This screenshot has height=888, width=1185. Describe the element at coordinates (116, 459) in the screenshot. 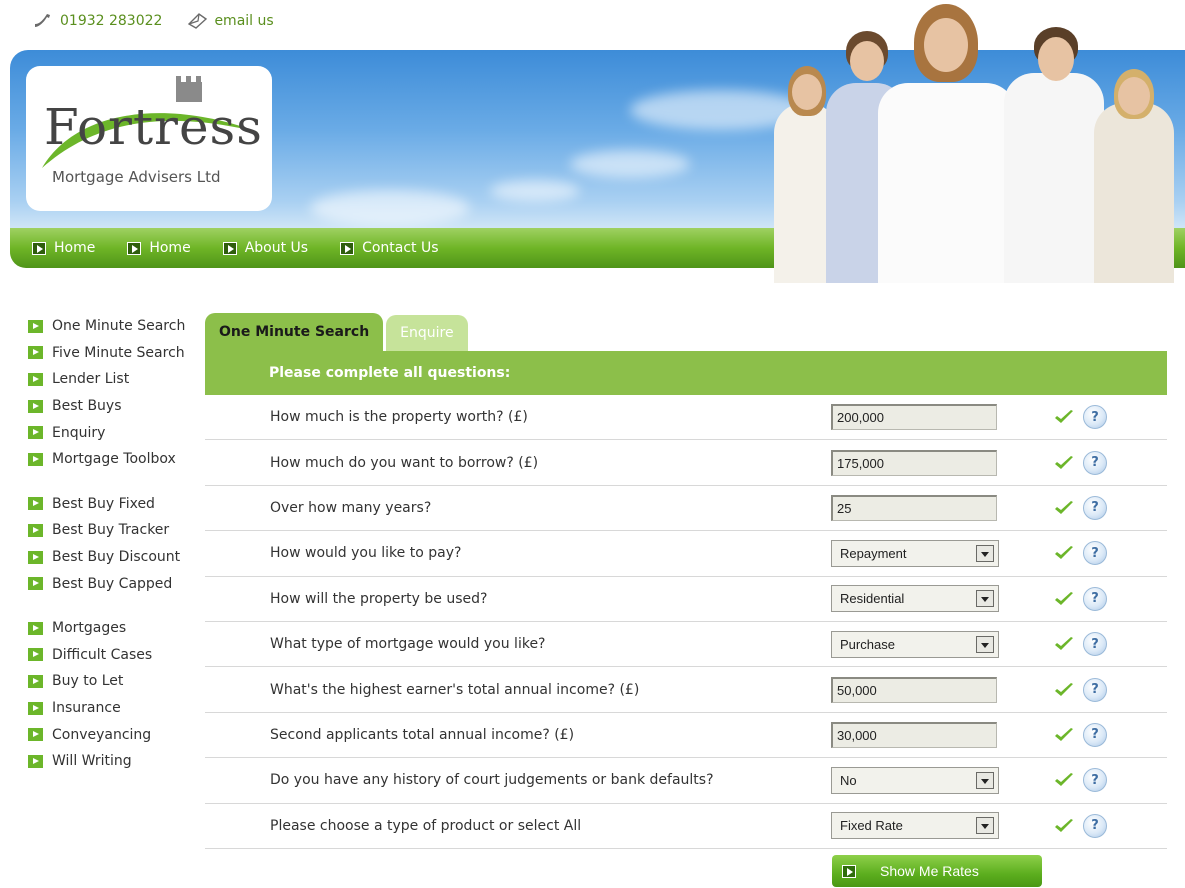

I see `sidebar-item-mortgage-toolbox: Mortgage Toolbox` at that location.